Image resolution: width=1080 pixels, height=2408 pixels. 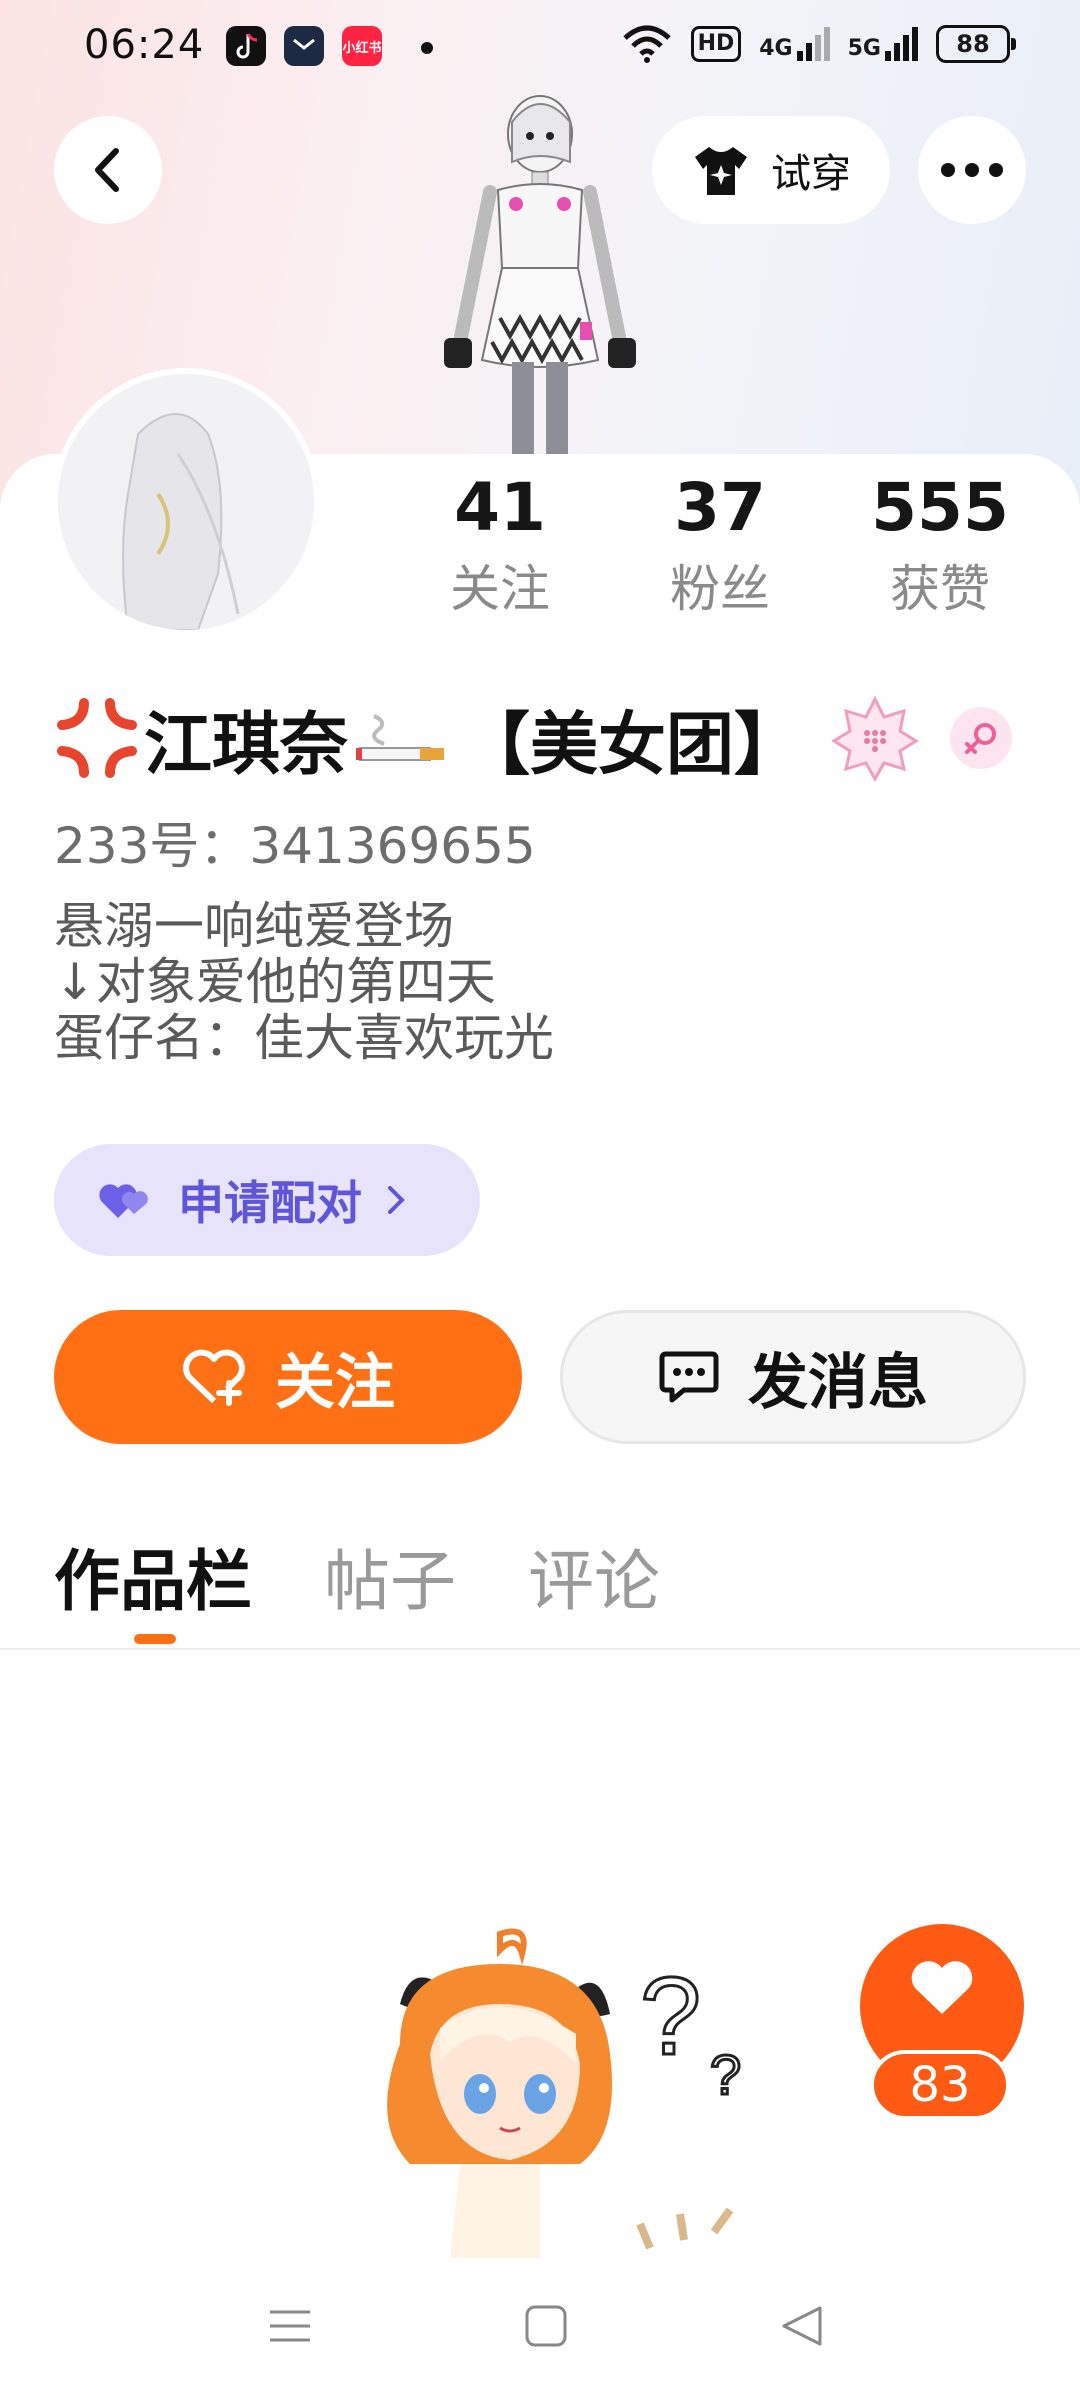 What do you see at coordinates (721, 171) in the screenshot?
I see `tshirt-icon` at bounding box center [721, 171].